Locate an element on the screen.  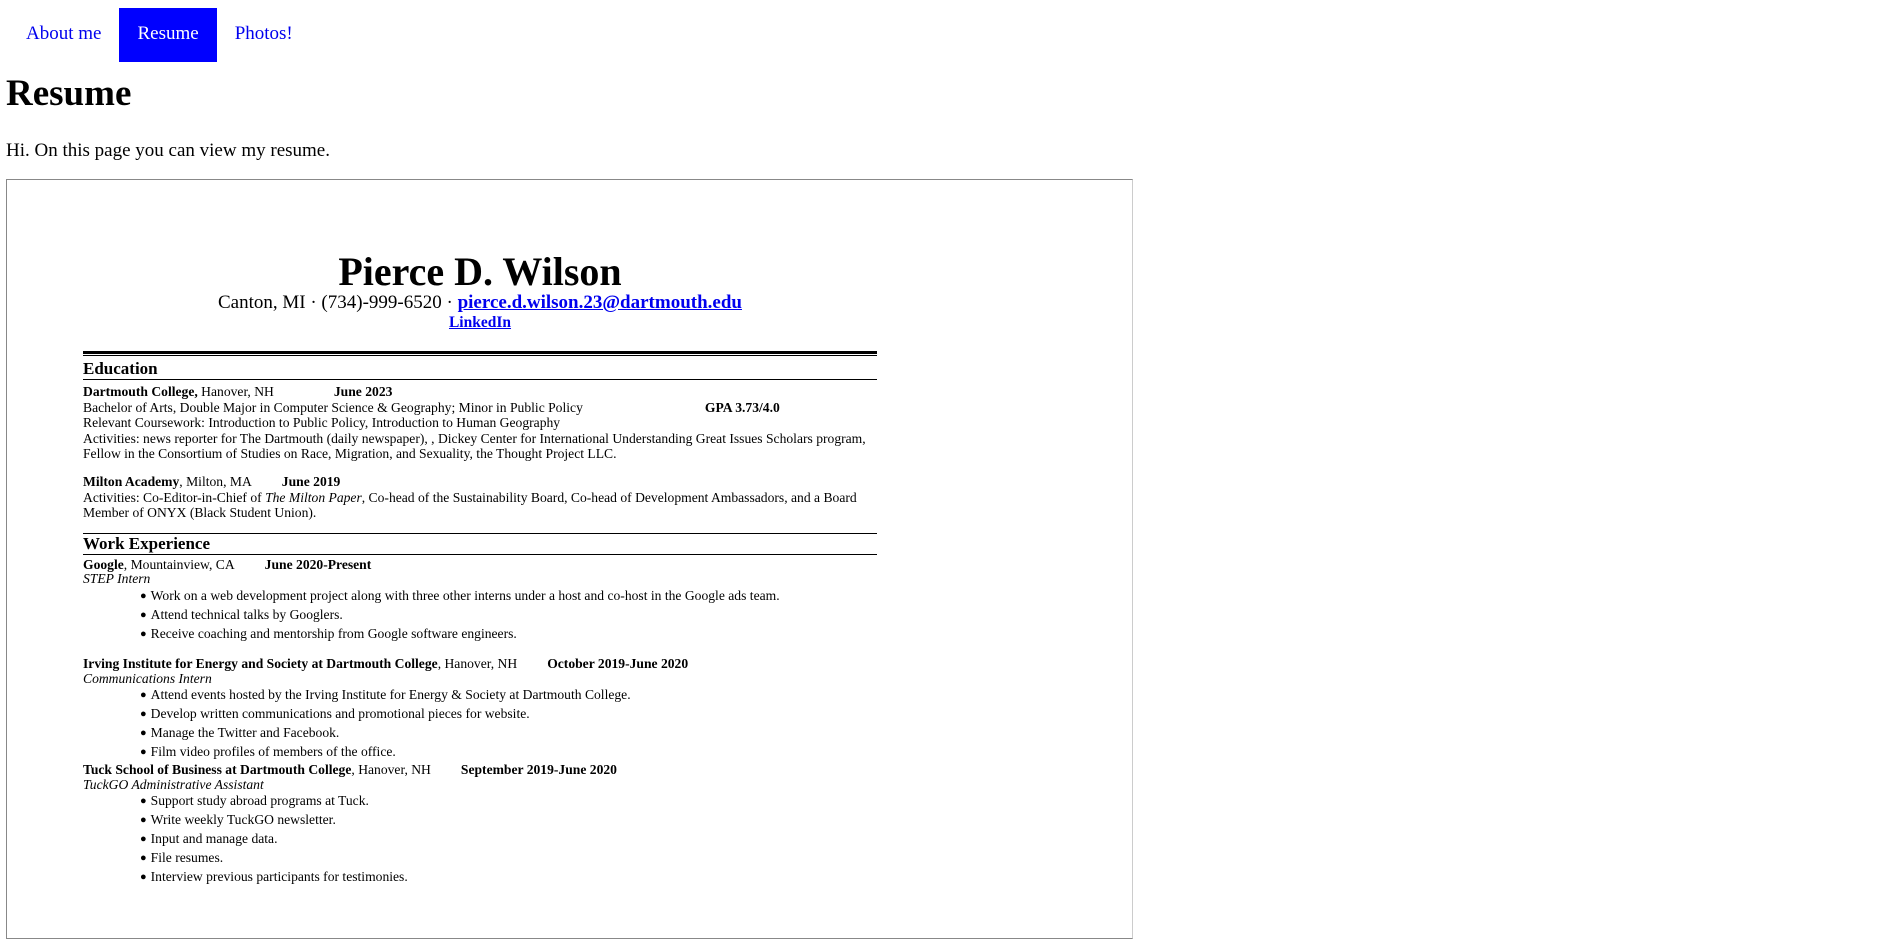
list-item: Attend technical talks by Googlers. is located at coordinates (508, 615).